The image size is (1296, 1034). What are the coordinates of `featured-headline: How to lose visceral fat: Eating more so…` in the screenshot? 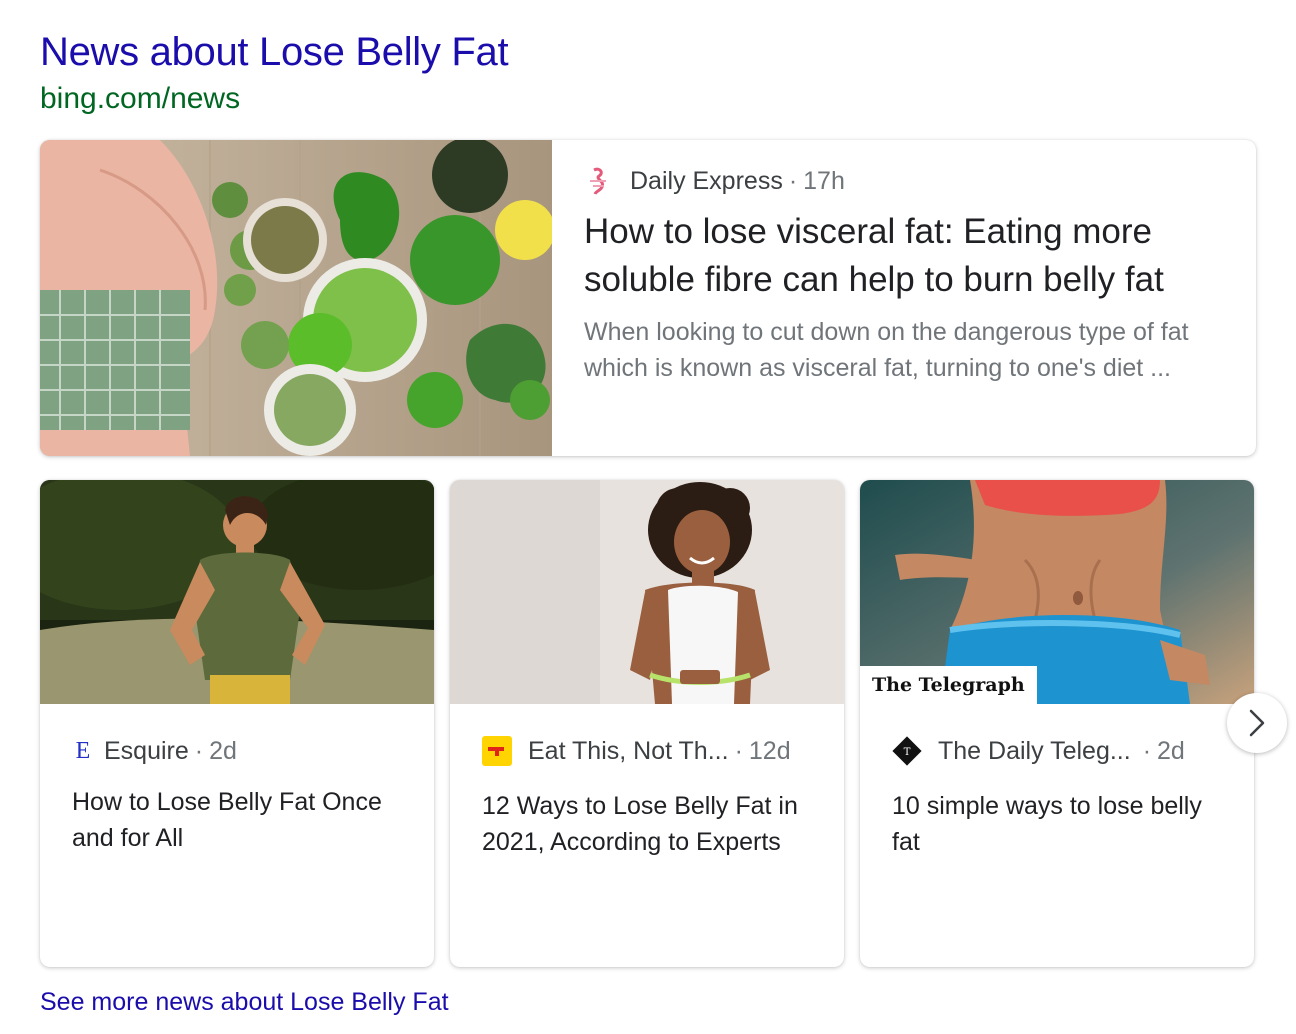 It's located at (905, 256).